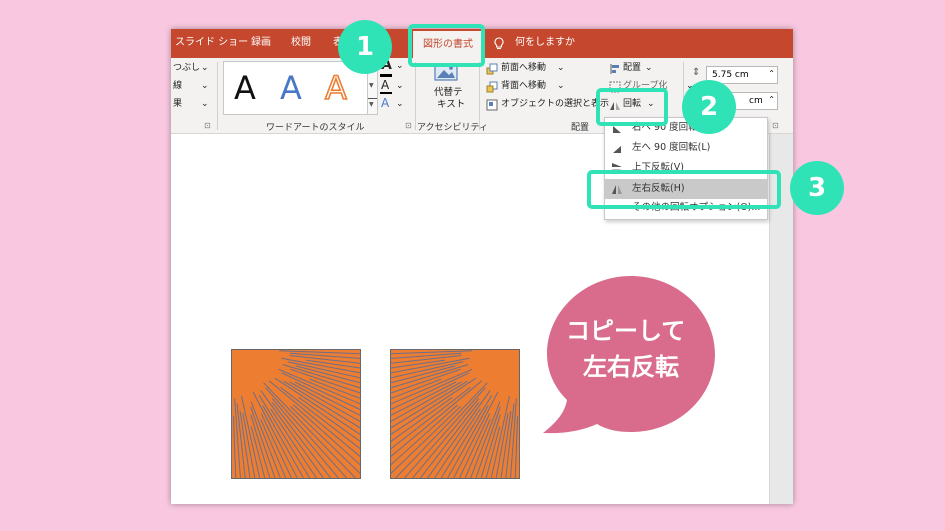  I want to click on selection-pane-icon, so click(492, 105).